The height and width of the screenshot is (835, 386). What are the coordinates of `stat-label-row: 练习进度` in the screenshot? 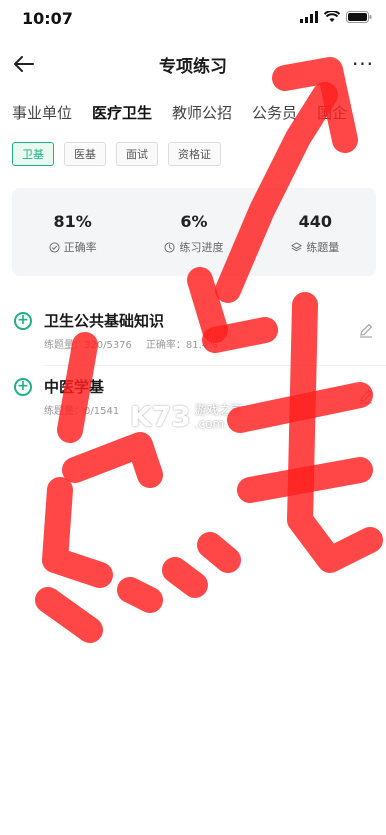 It's located at (193, 247).